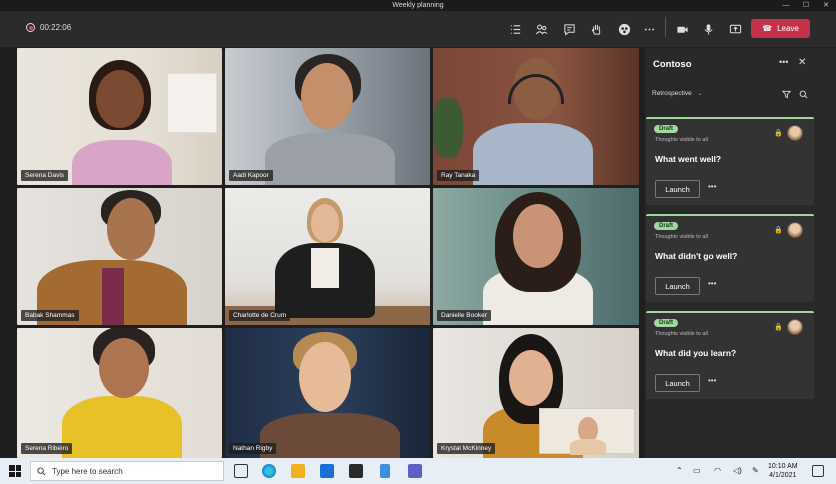 The width and height of the screenshot is (836, 484). Describe the element at coordinates (696, 256) in the screenshot. I see `card-question: What didn't go well?` at that location.